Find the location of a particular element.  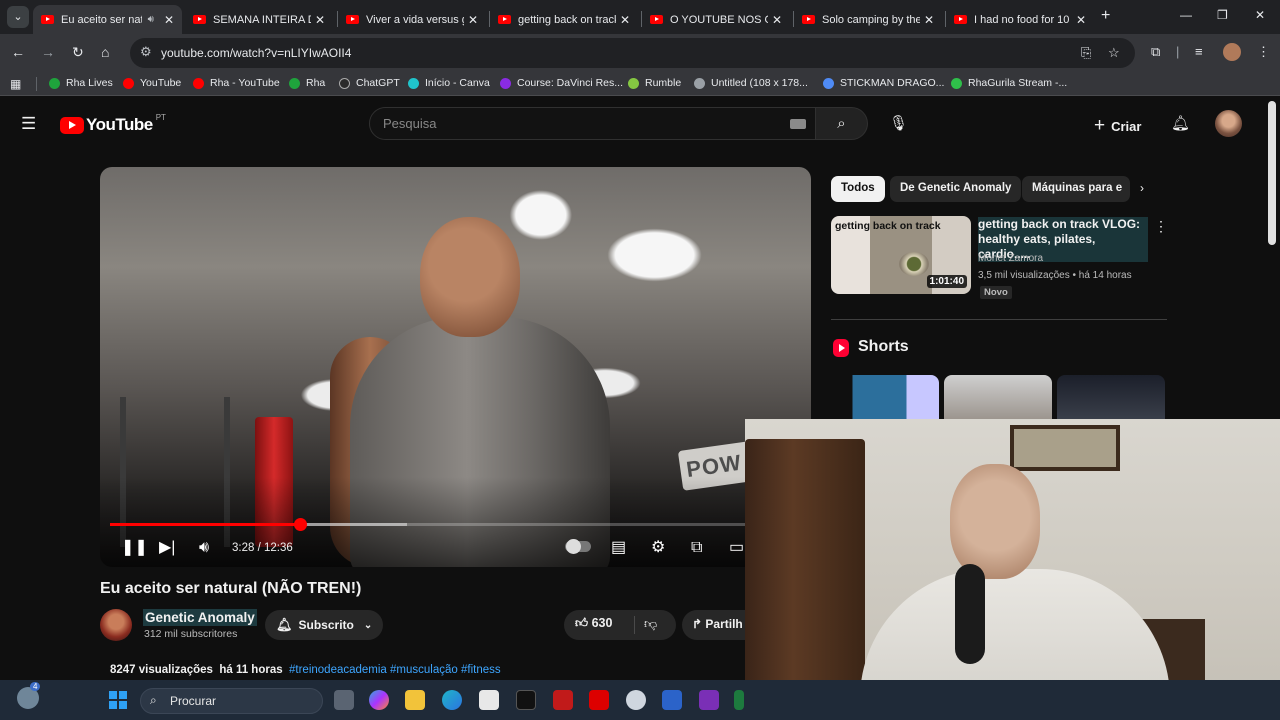

page-scrollbar is located at coordinates (1272, 173).